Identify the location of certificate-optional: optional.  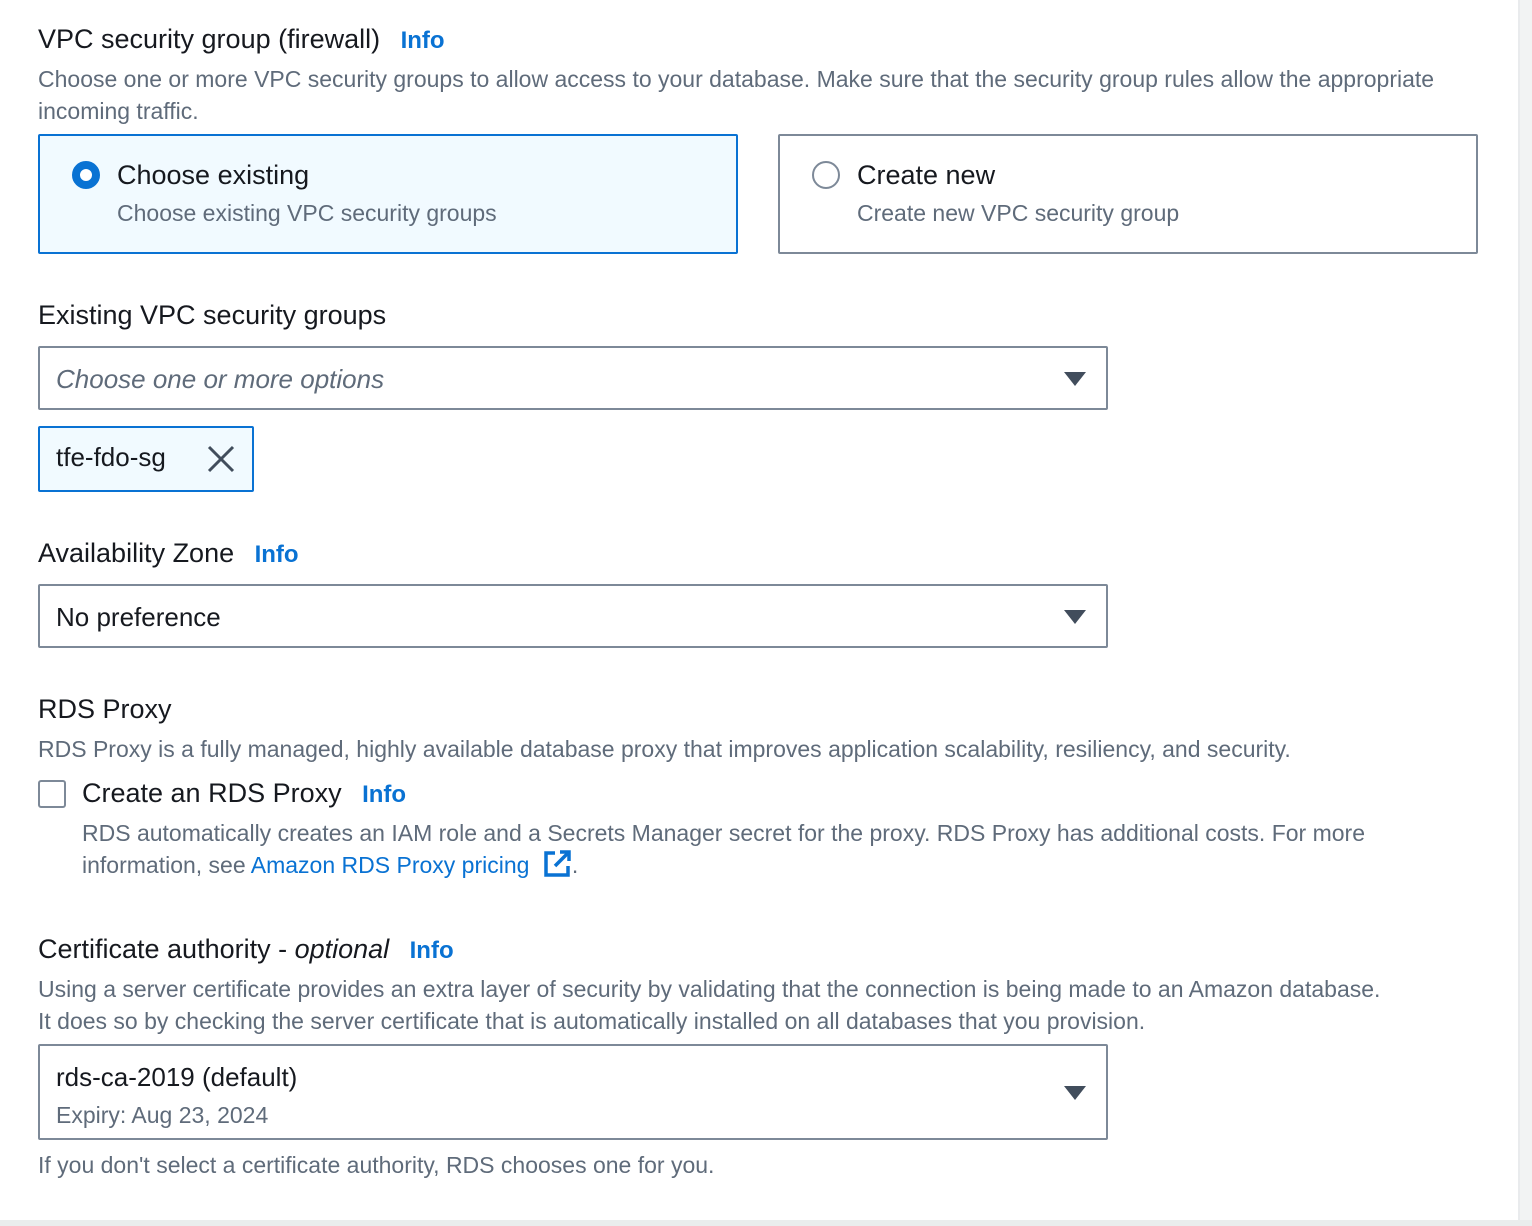
(342, 949).